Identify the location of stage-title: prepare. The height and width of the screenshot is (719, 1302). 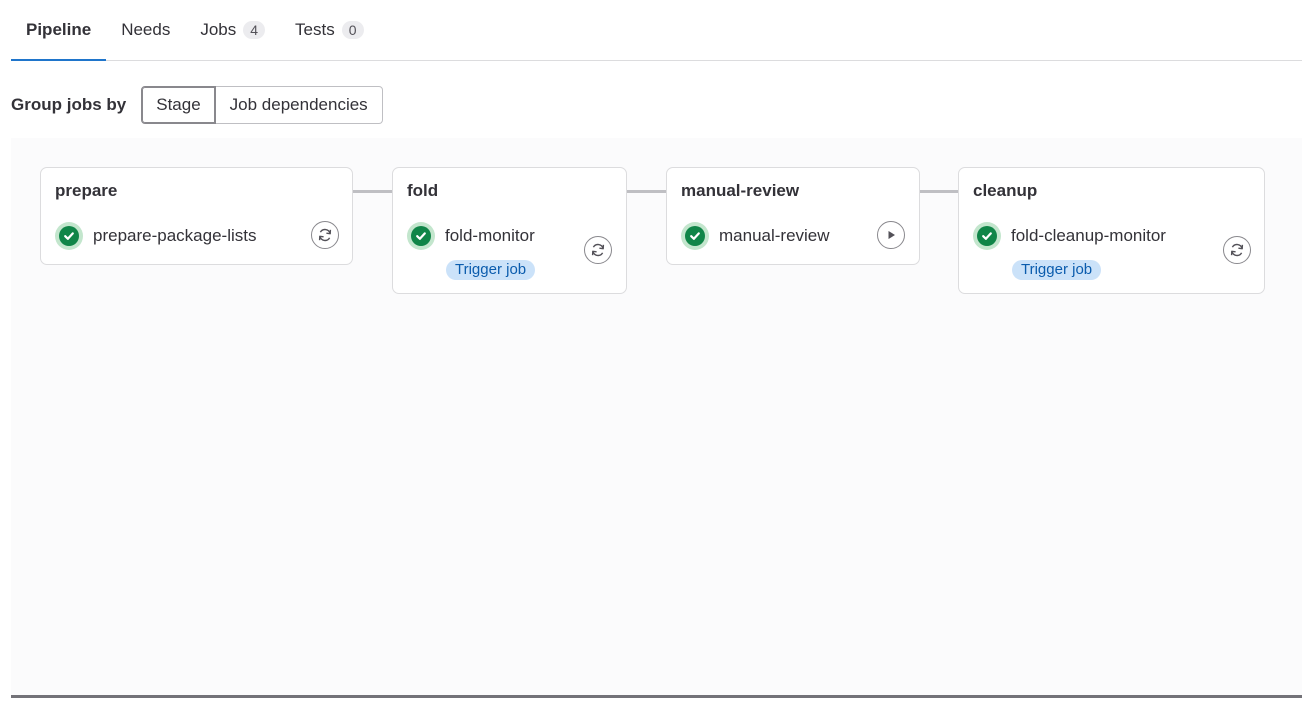
(86, 190).